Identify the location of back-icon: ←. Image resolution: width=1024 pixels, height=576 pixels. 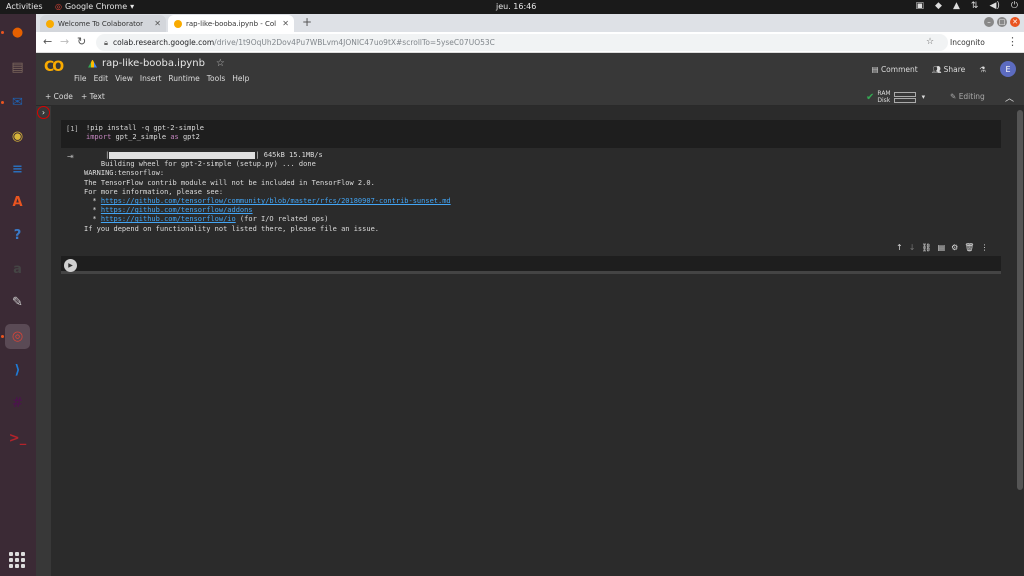
(47, 41).